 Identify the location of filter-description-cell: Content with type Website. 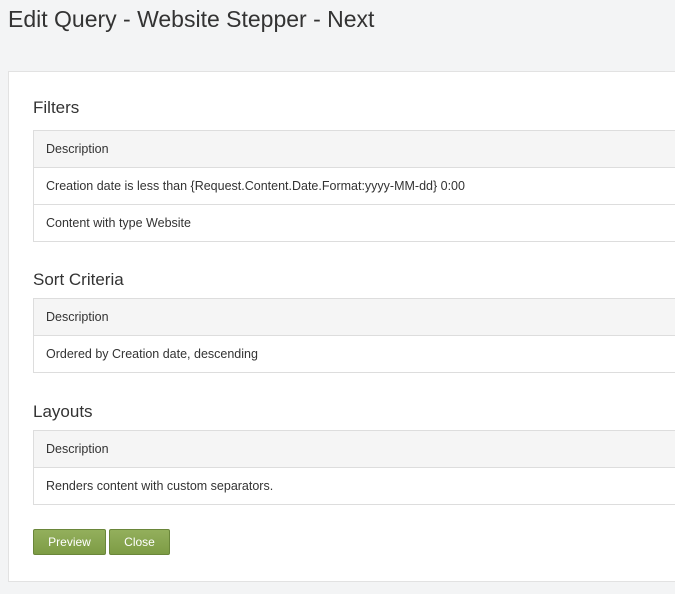
(354, 223).